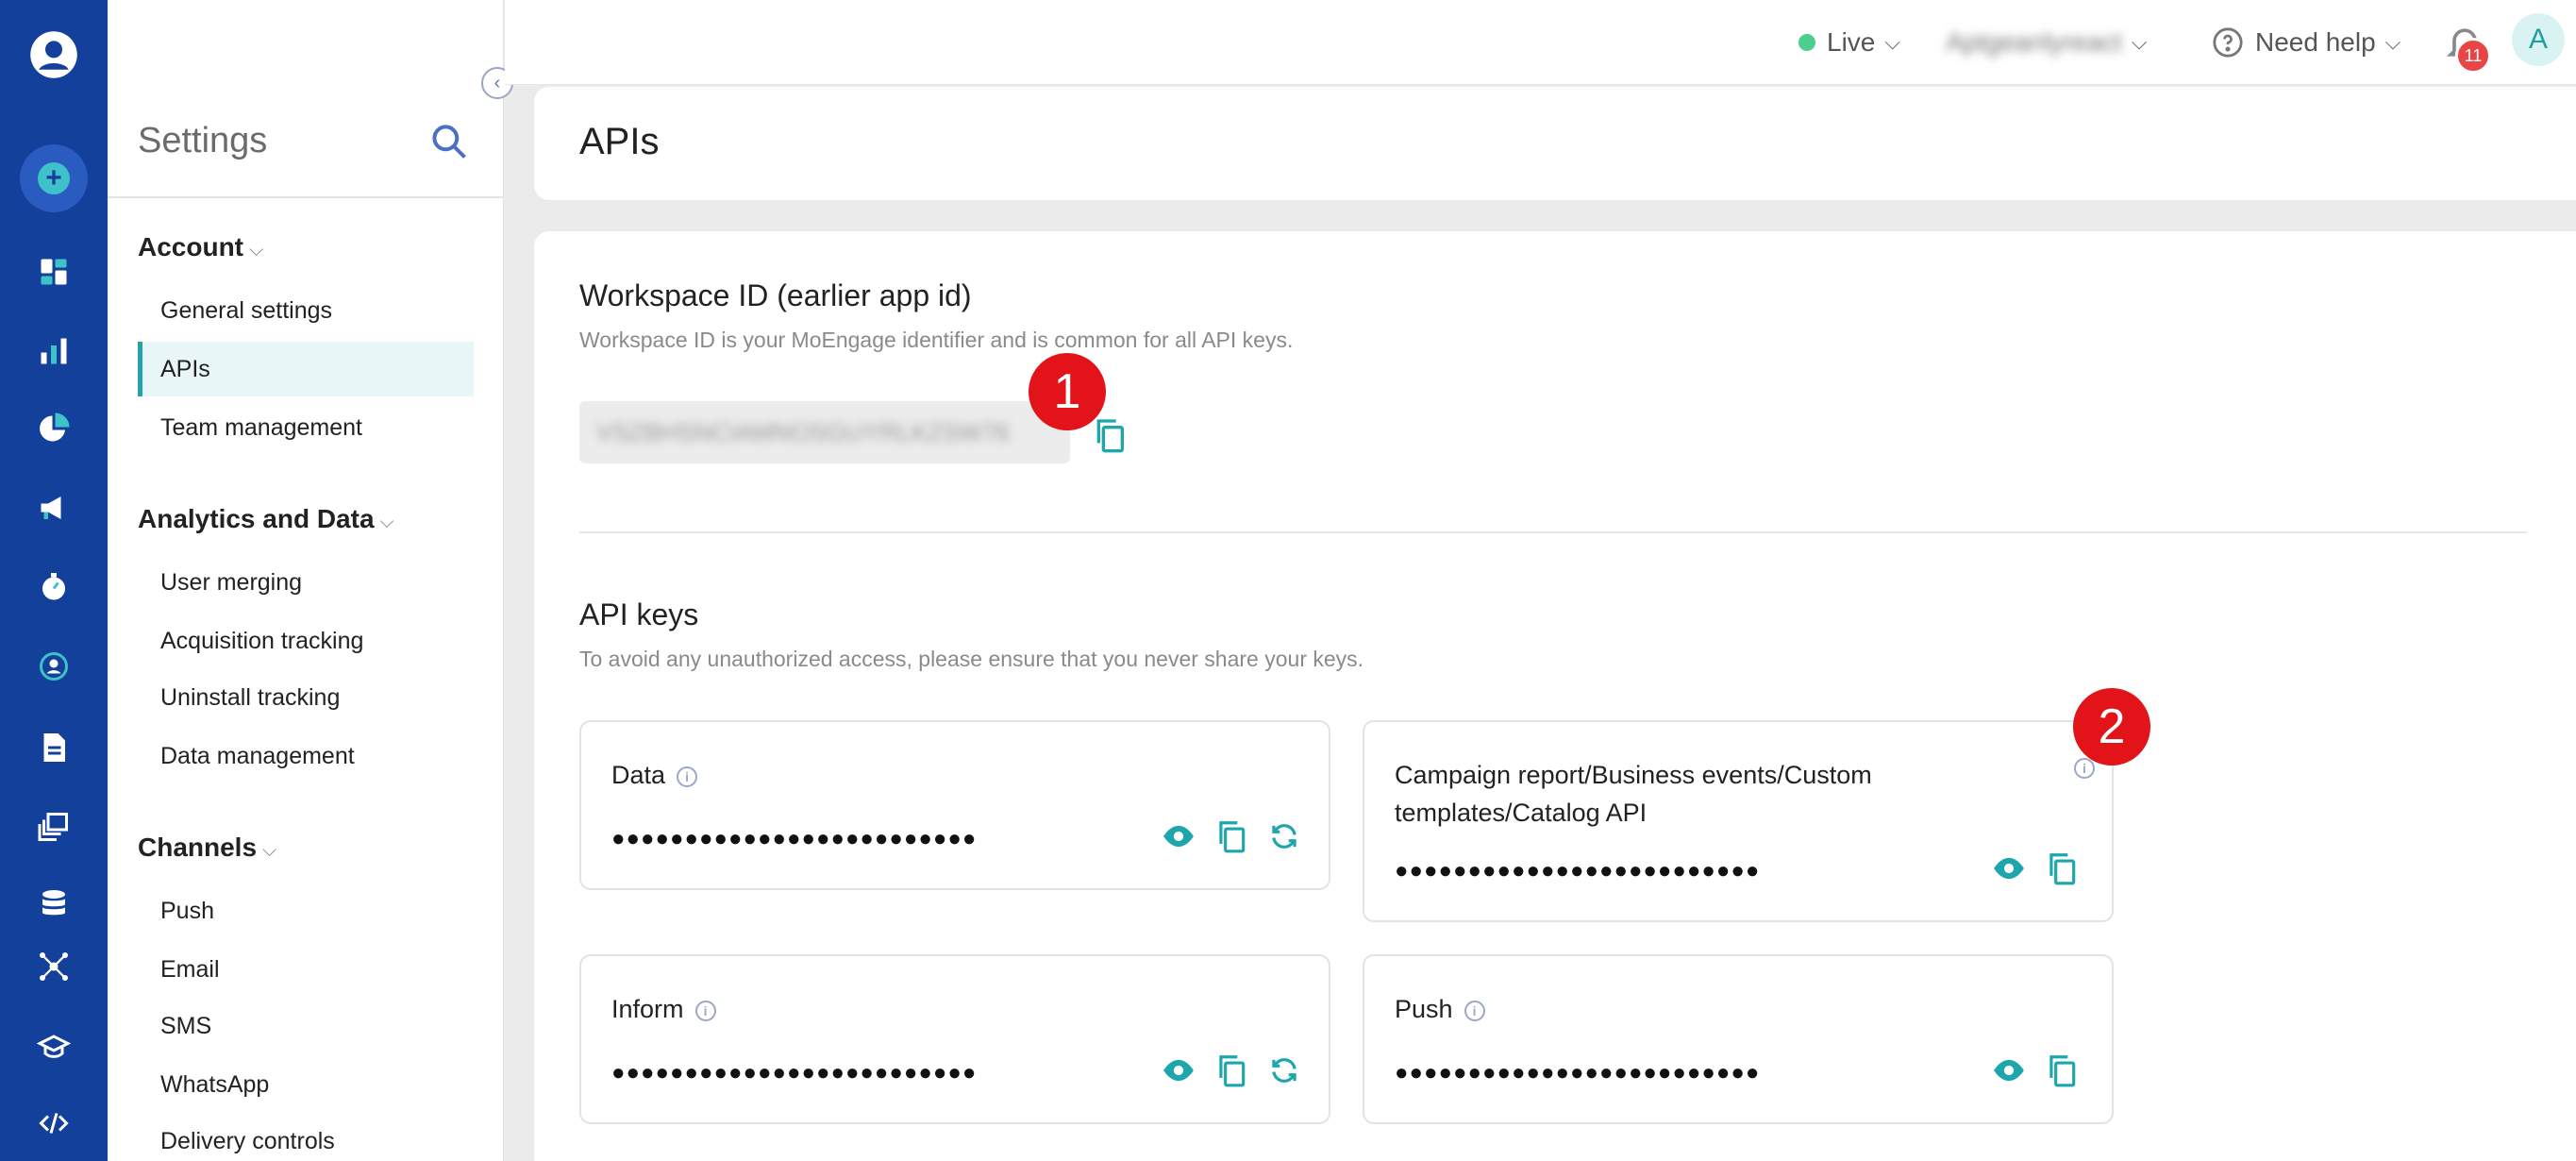 The image size is (2576, 1161). I want to click on sidebar-item-user-merging: User merging, so click(306, 582).